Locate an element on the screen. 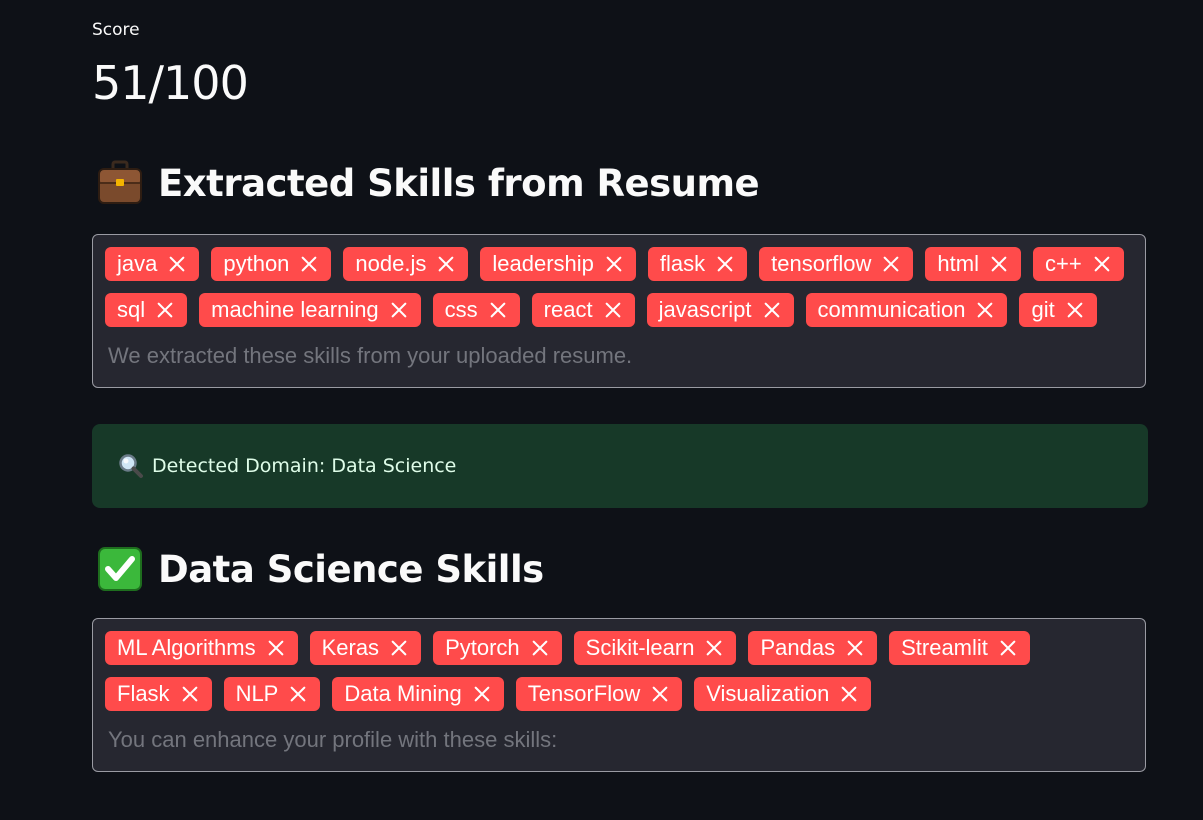 Image resolution: width=1203 pixels, height=820 pixels. domain-skill-tag-label: Pandas is located at coordinates (798, 647).